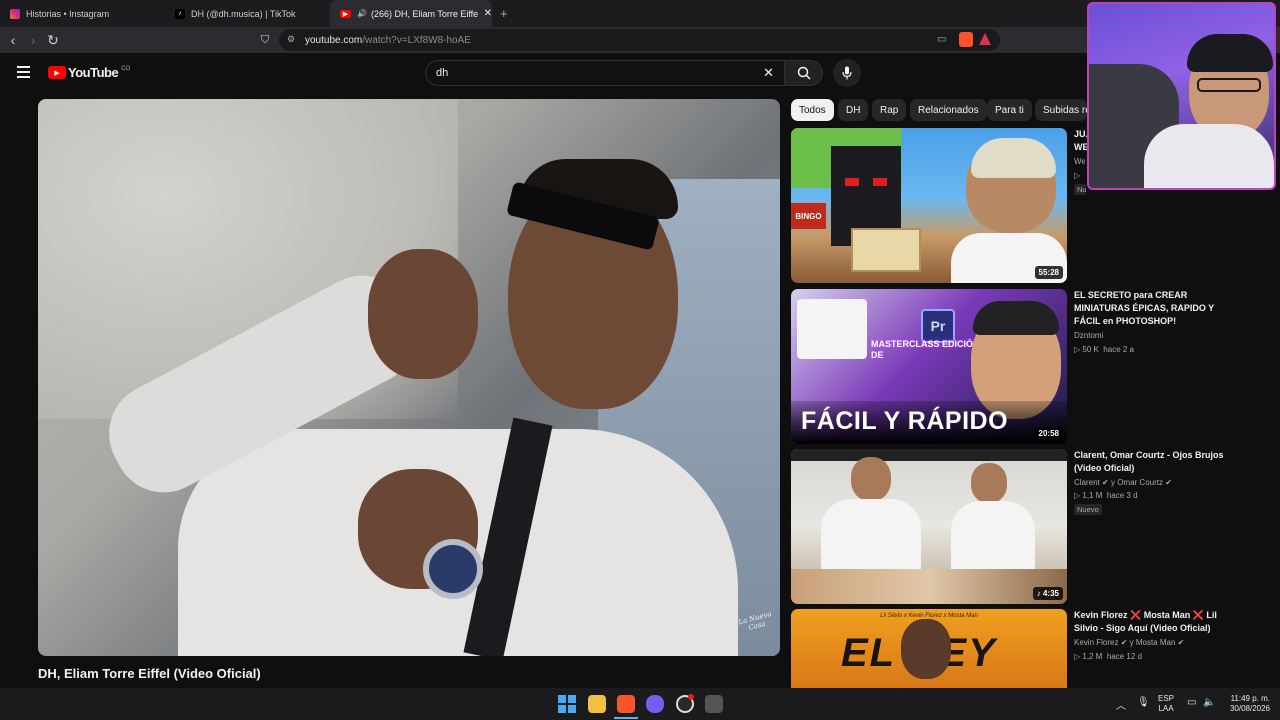 The image size is (1280, 720). What do you see at coordinates (925, 349) in the screenshot?
I see `thumb-subtext: MASTERCLASS EDICIÓN DE` at bounding box center [925, 349].